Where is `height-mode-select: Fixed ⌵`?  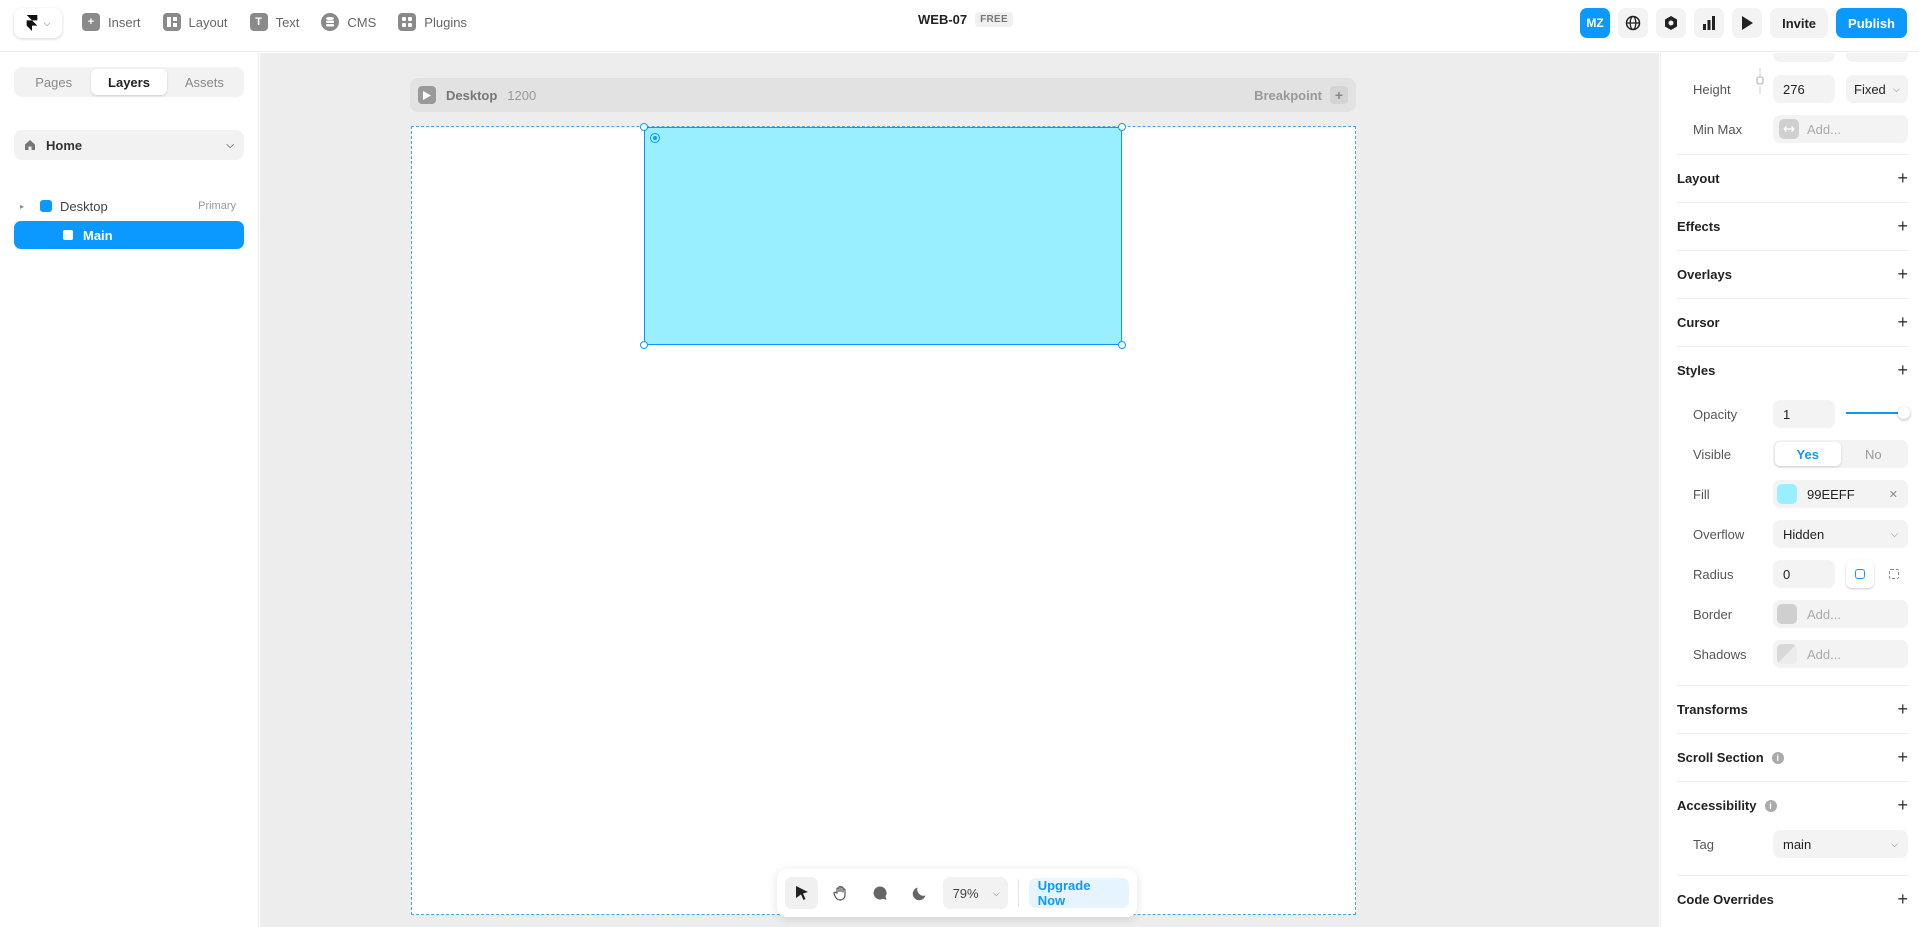 height-mode-select: Fixed ⌵ is located at coordinates (1877, 89).